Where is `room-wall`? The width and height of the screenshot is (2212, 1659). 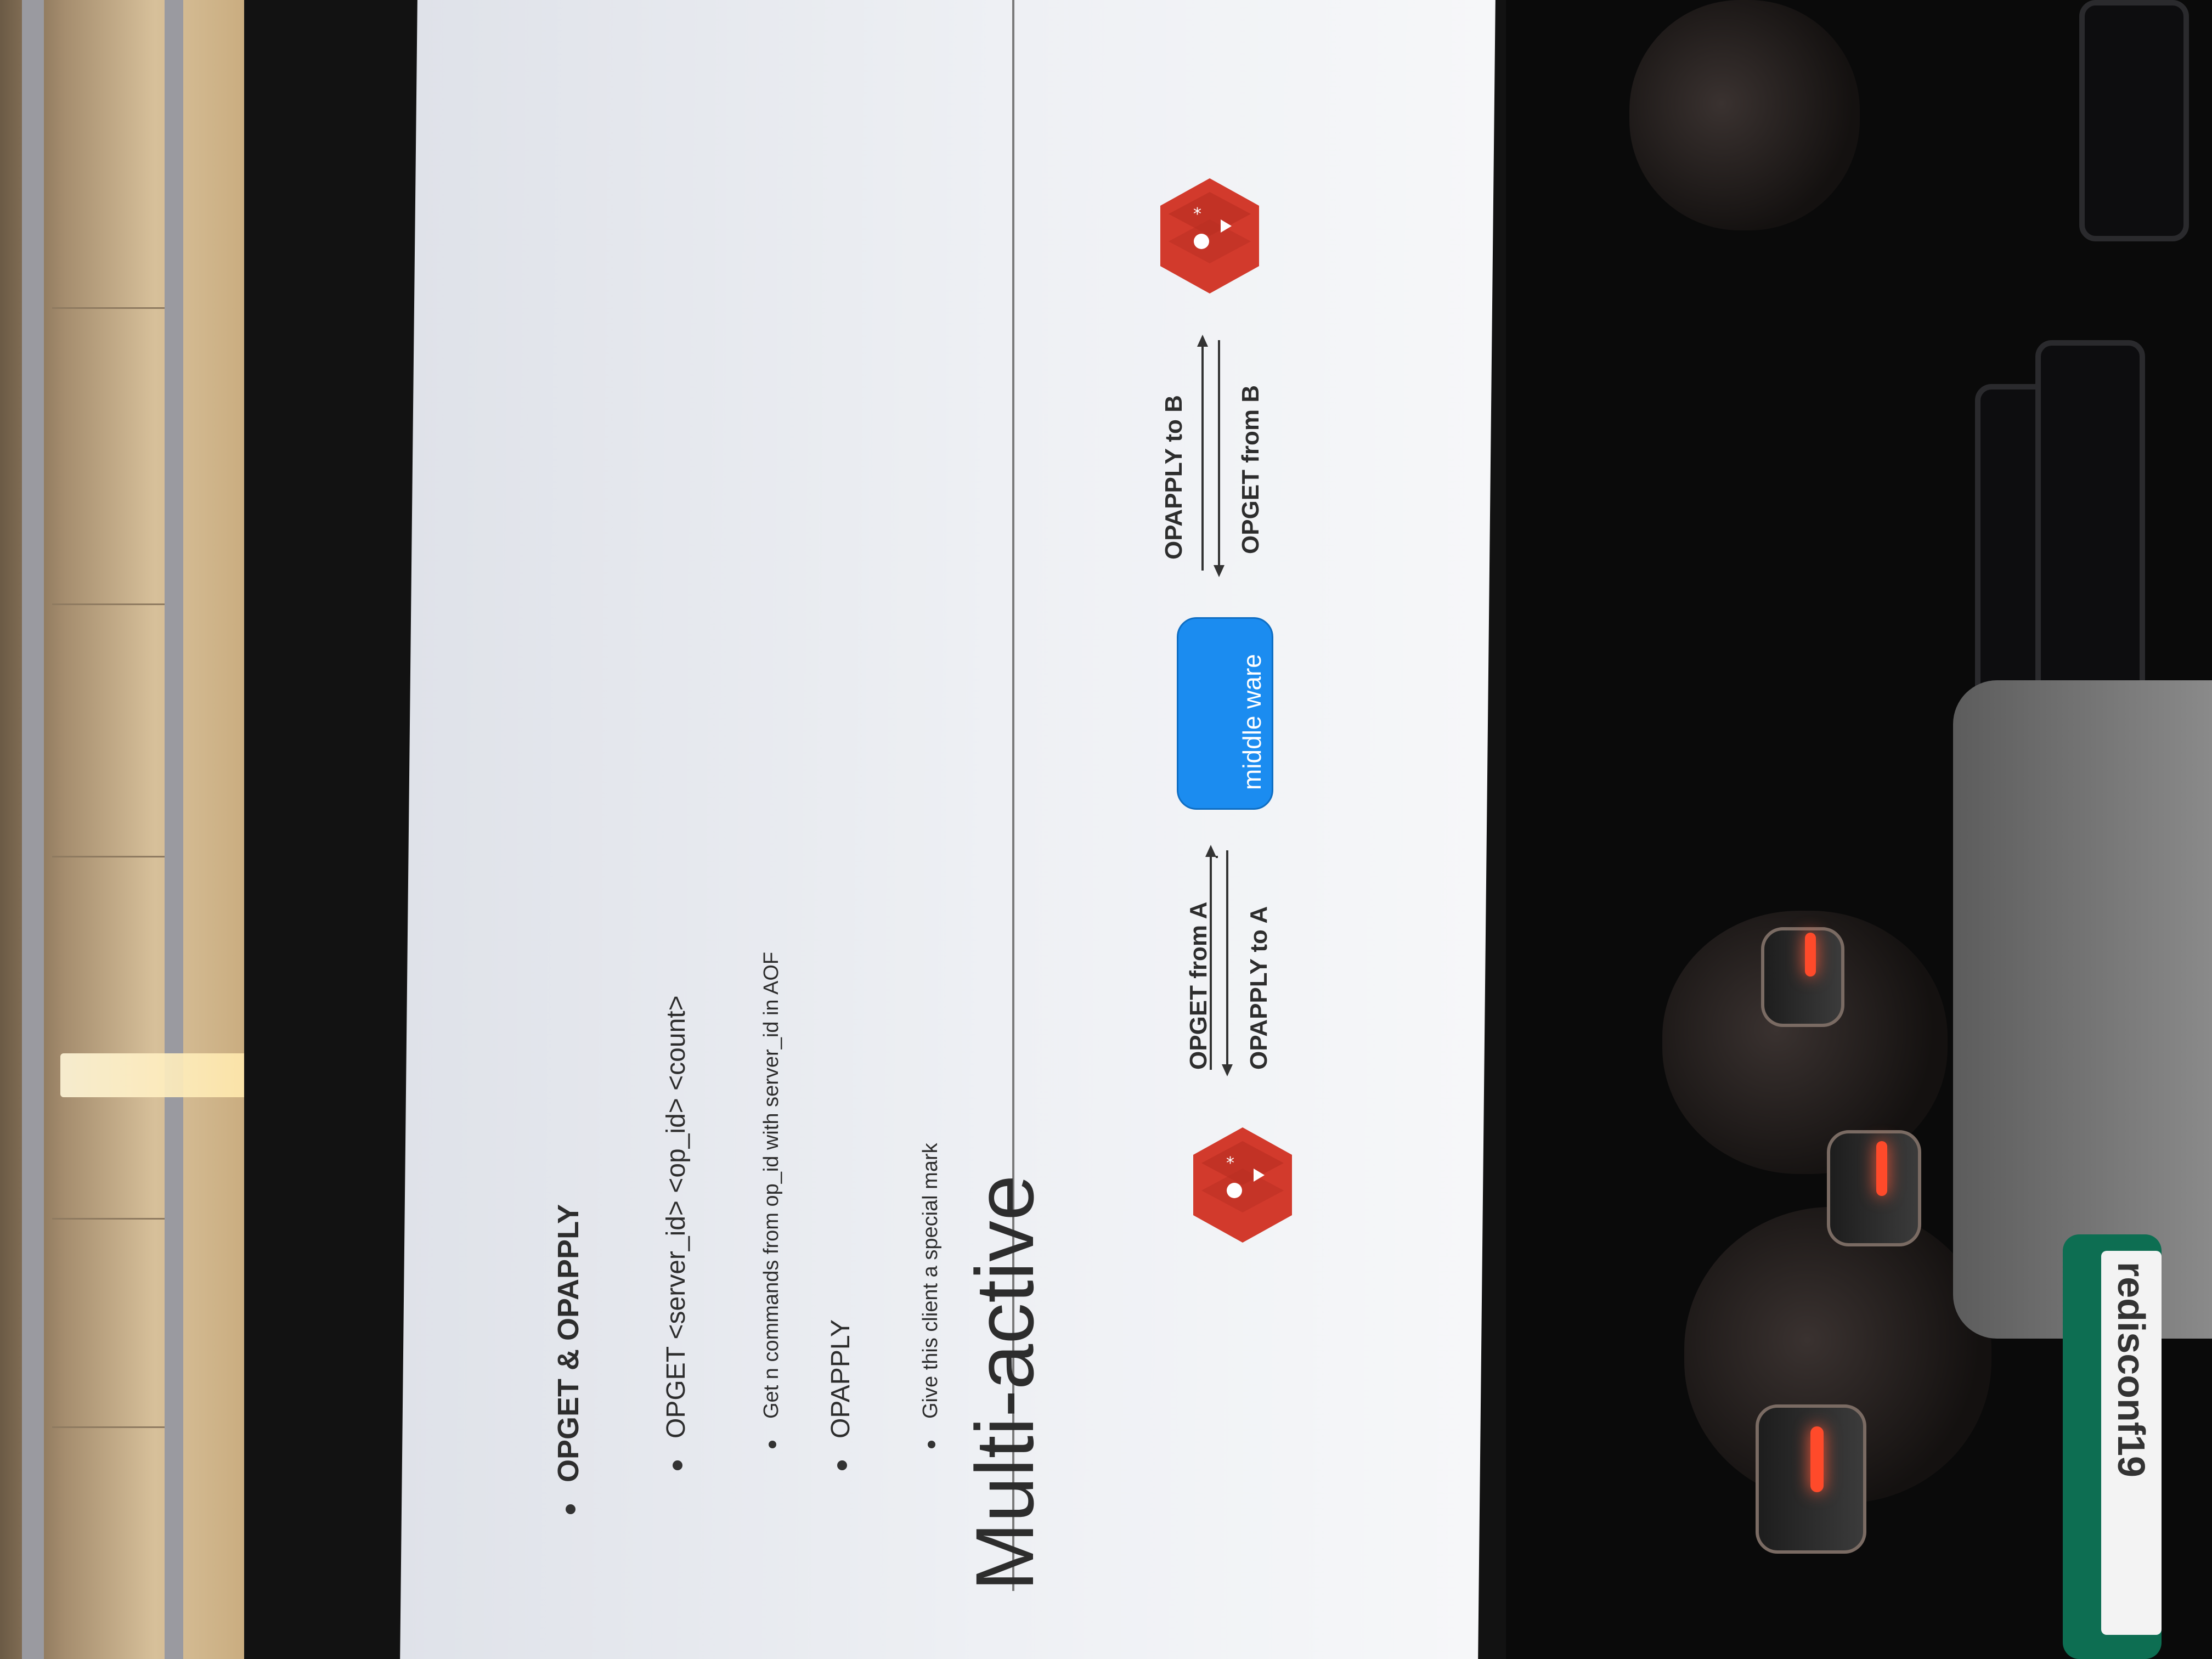
room-wall is located at coordinates (131, 830).